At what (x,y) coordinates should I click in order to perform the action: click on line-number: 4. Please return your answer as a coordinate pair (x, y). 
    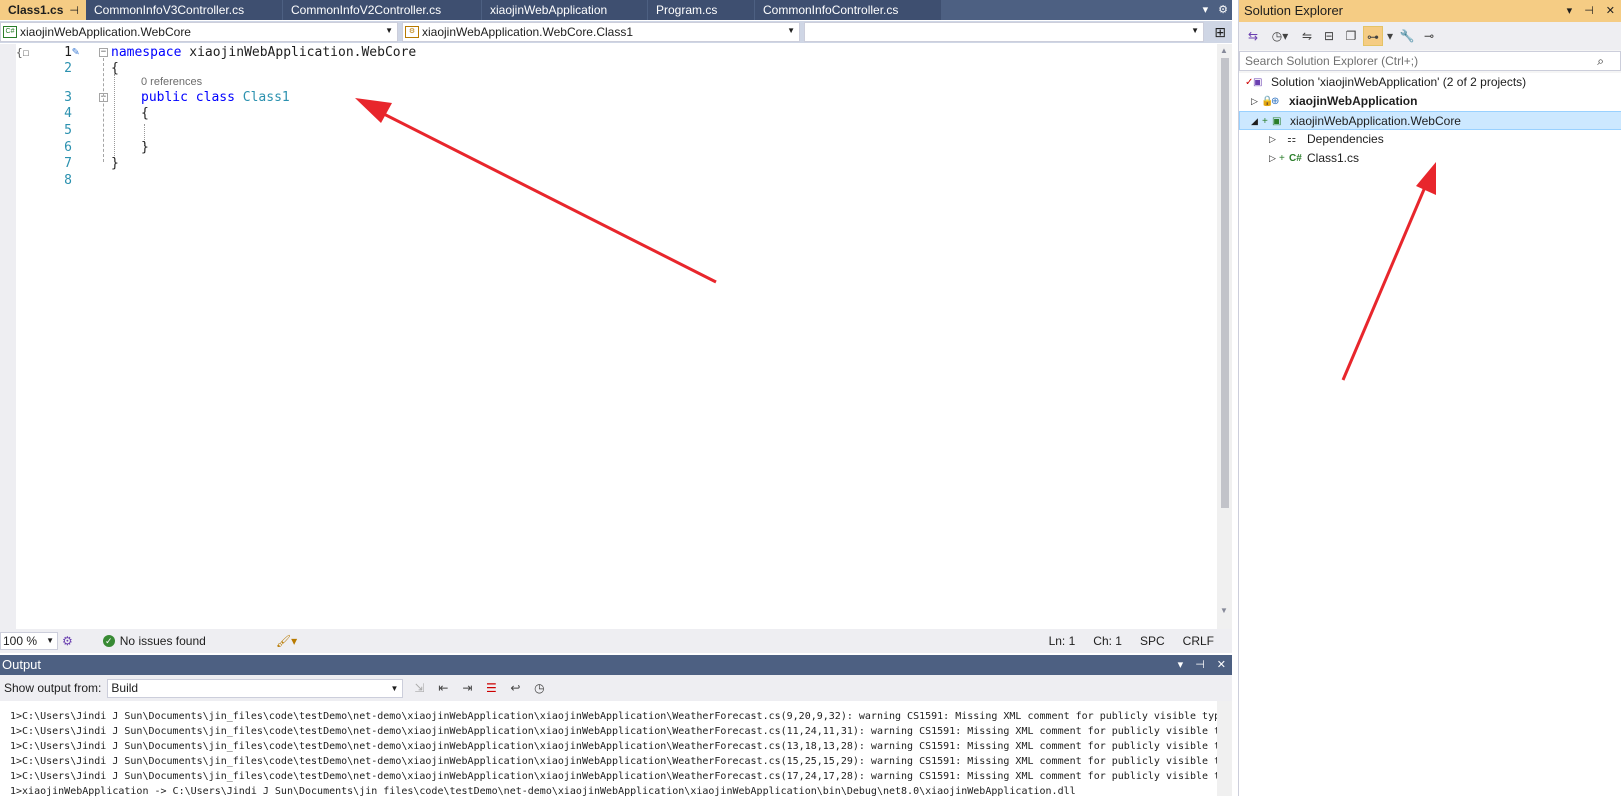
    Looking at the image, I should click on (68, 113).